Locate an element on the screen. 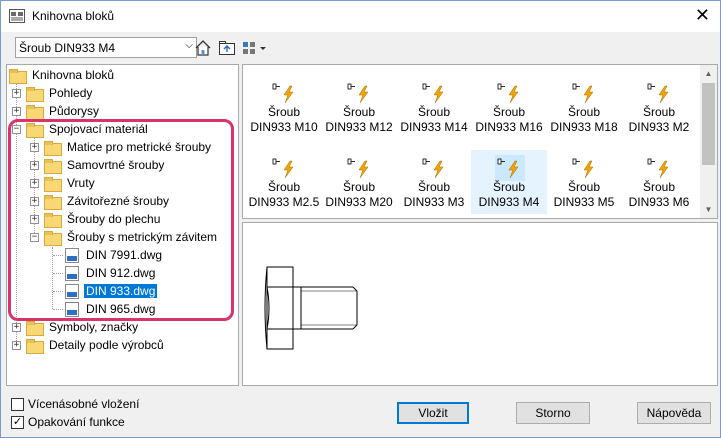 Image resolution: width=721 pixels, height=438 pixels. view-options-icon is located at coordinates (255, 48).